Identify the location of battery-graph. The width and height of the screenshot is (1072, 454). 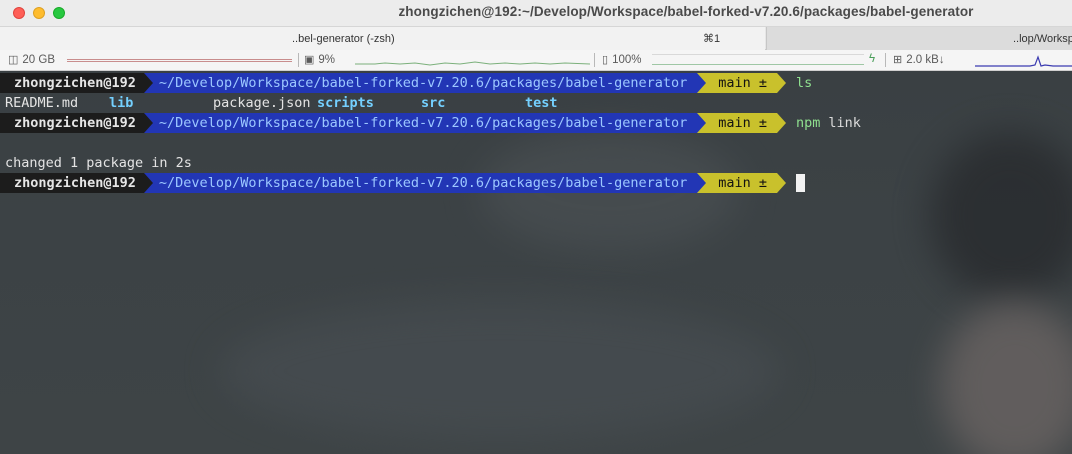
(758, 59).